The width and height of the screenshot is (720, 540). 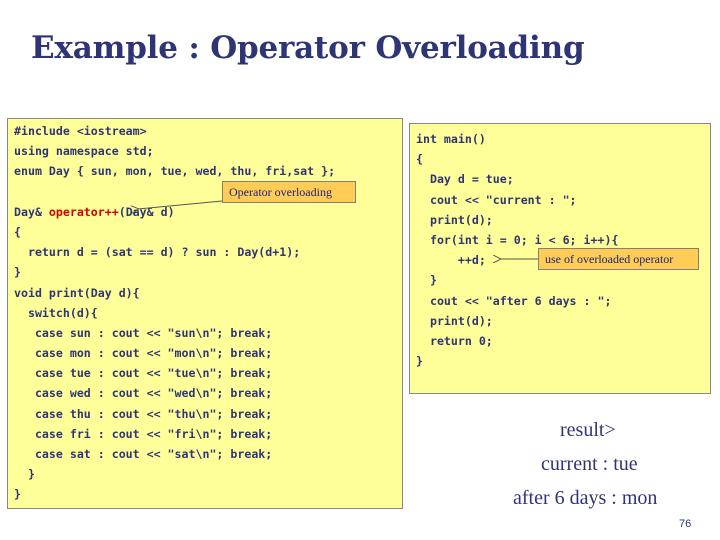 I want to click on arrow-to-operator-definition, so click(x=180, y=204).